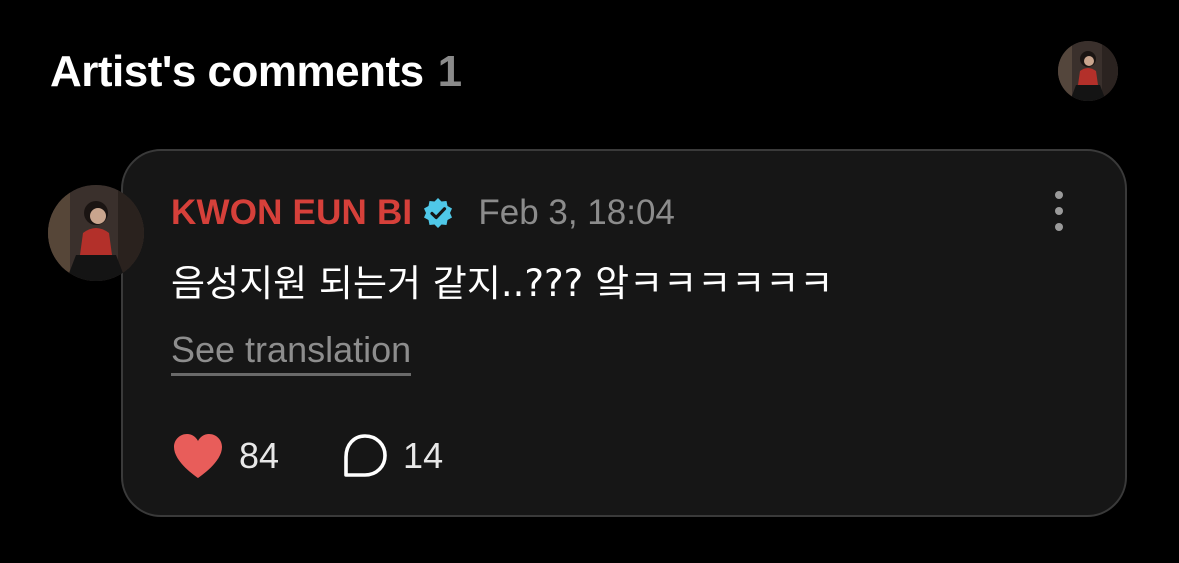 Image resolution: width=1179 pixels, height=563 pixels. I want to click on section-header: Artist's comments 1, so click(256, 72).